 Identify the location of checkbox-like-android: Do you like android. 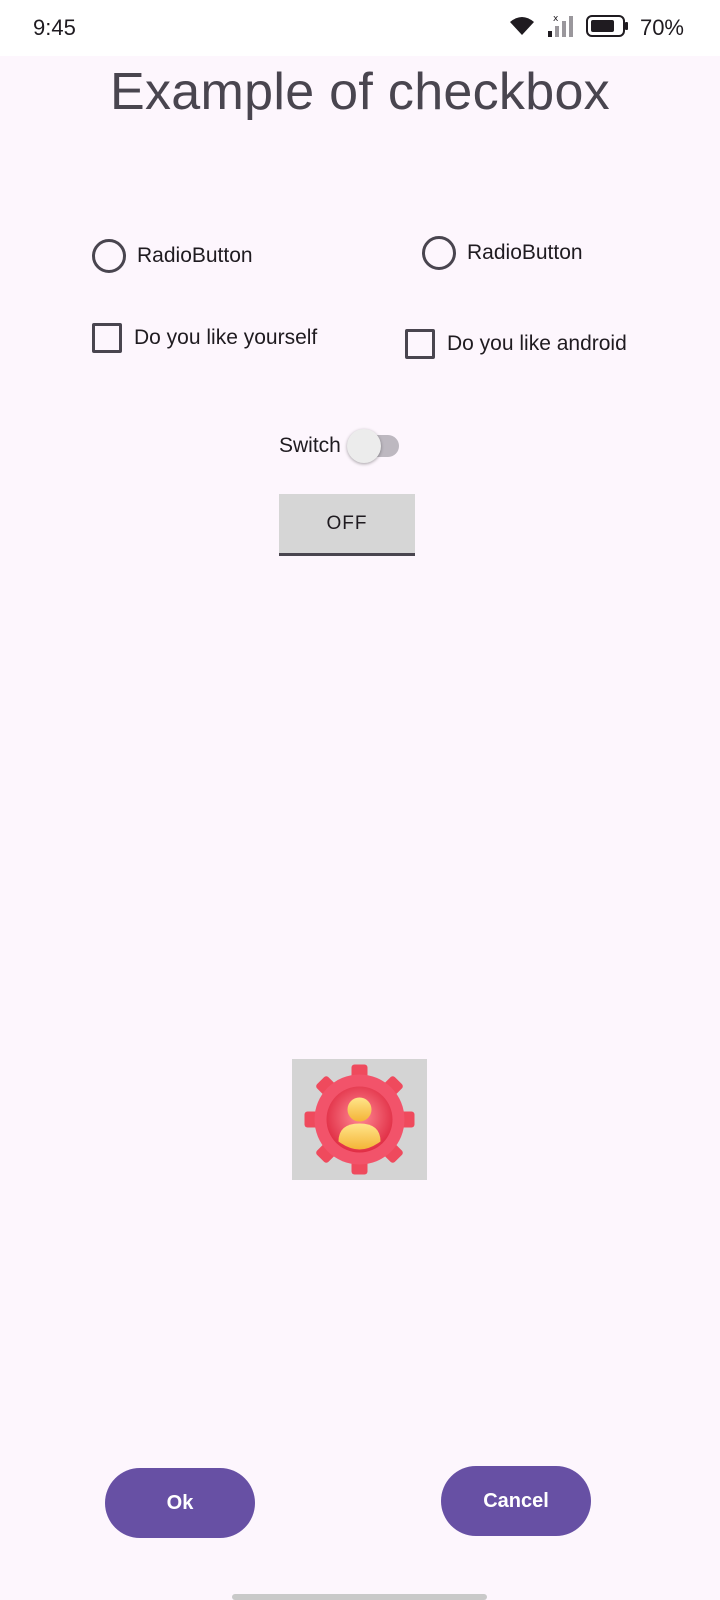
(516, 344).